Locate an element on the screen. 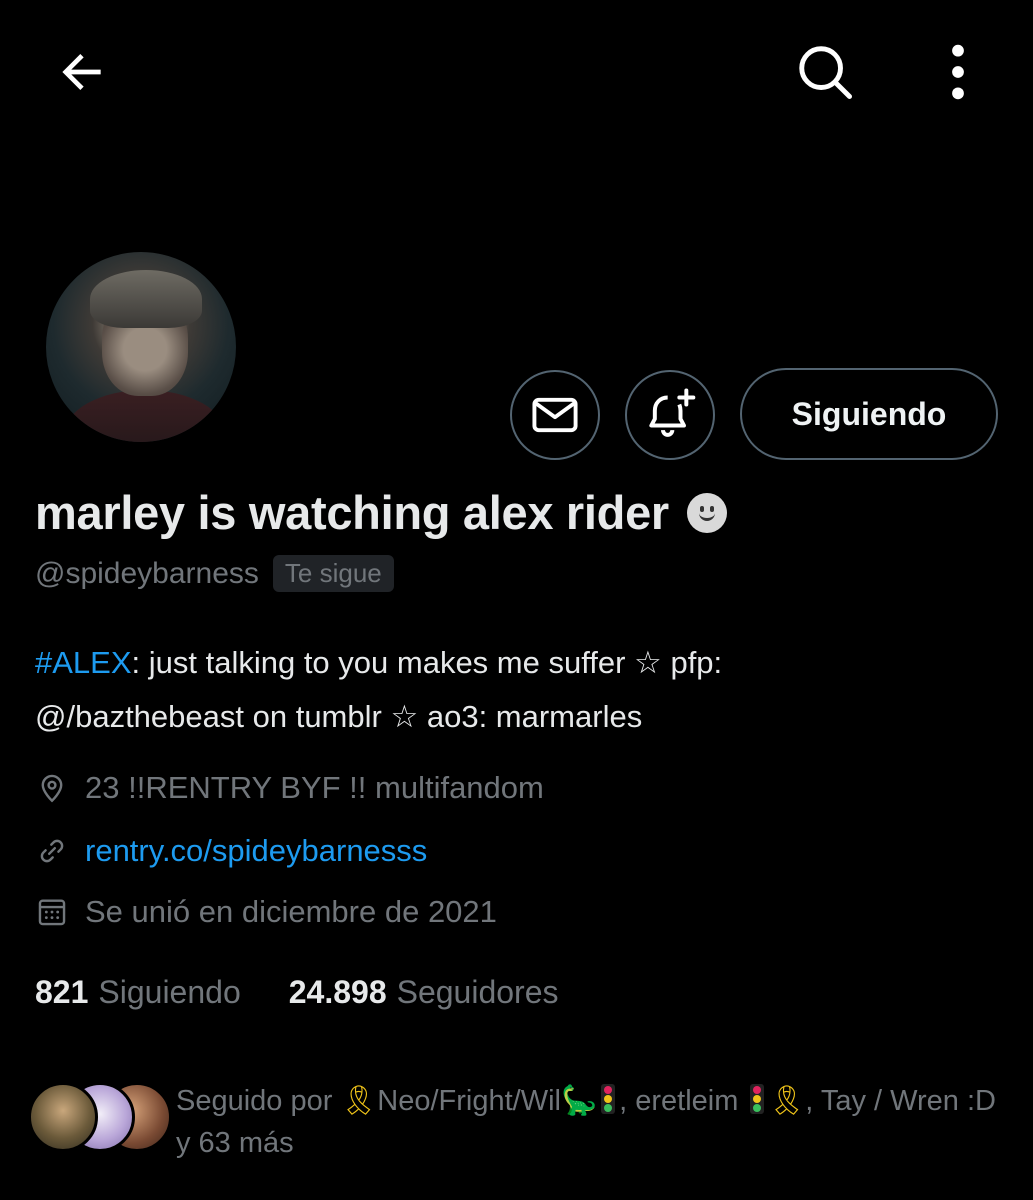 Image resolution: width=1033 pixels, height=1200 pixels. bell-plus-icon is located at coordinates (672, 412).